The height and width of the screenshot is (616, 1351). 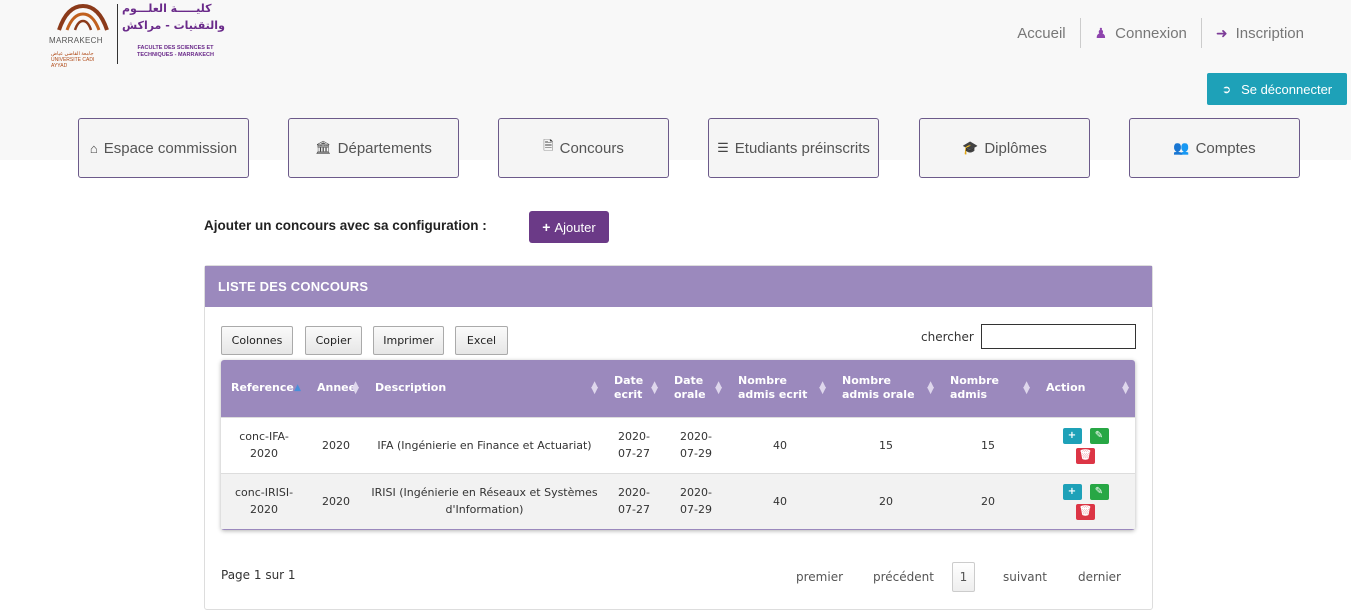 I want to click on columns-button: Colonnes, so click(x=257, y=340).